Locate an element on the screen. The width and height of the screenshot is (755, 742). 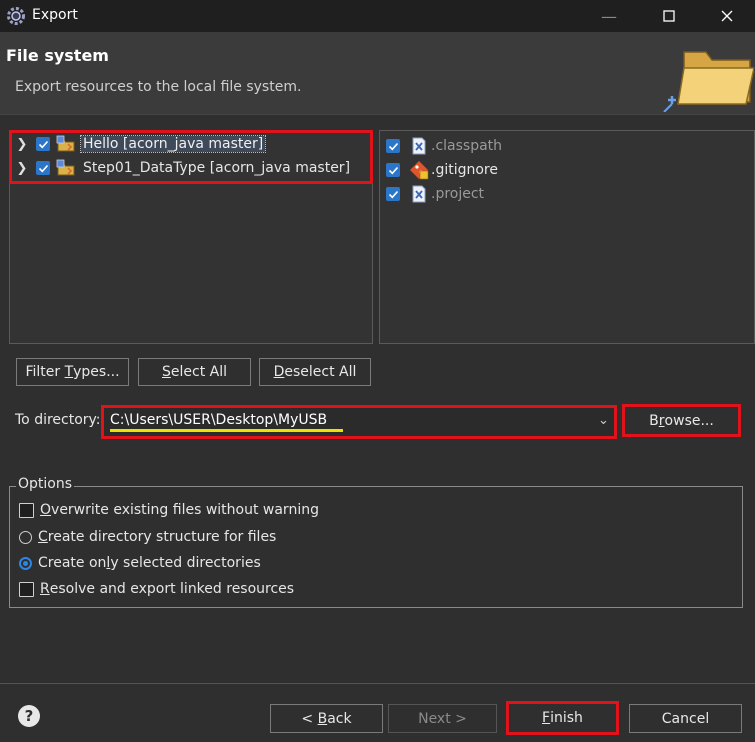
help-icon: ? is located at coordinates (29, 716).